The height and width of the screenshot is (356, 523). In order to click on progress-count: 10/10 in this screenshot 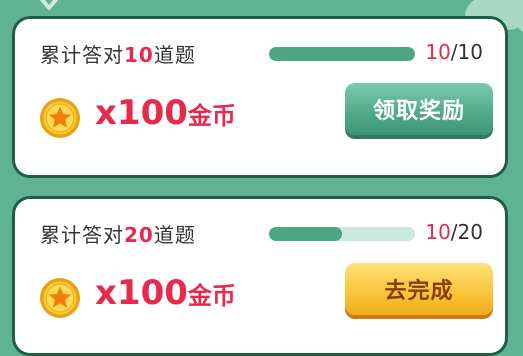, I will do `click(454, 52)`.